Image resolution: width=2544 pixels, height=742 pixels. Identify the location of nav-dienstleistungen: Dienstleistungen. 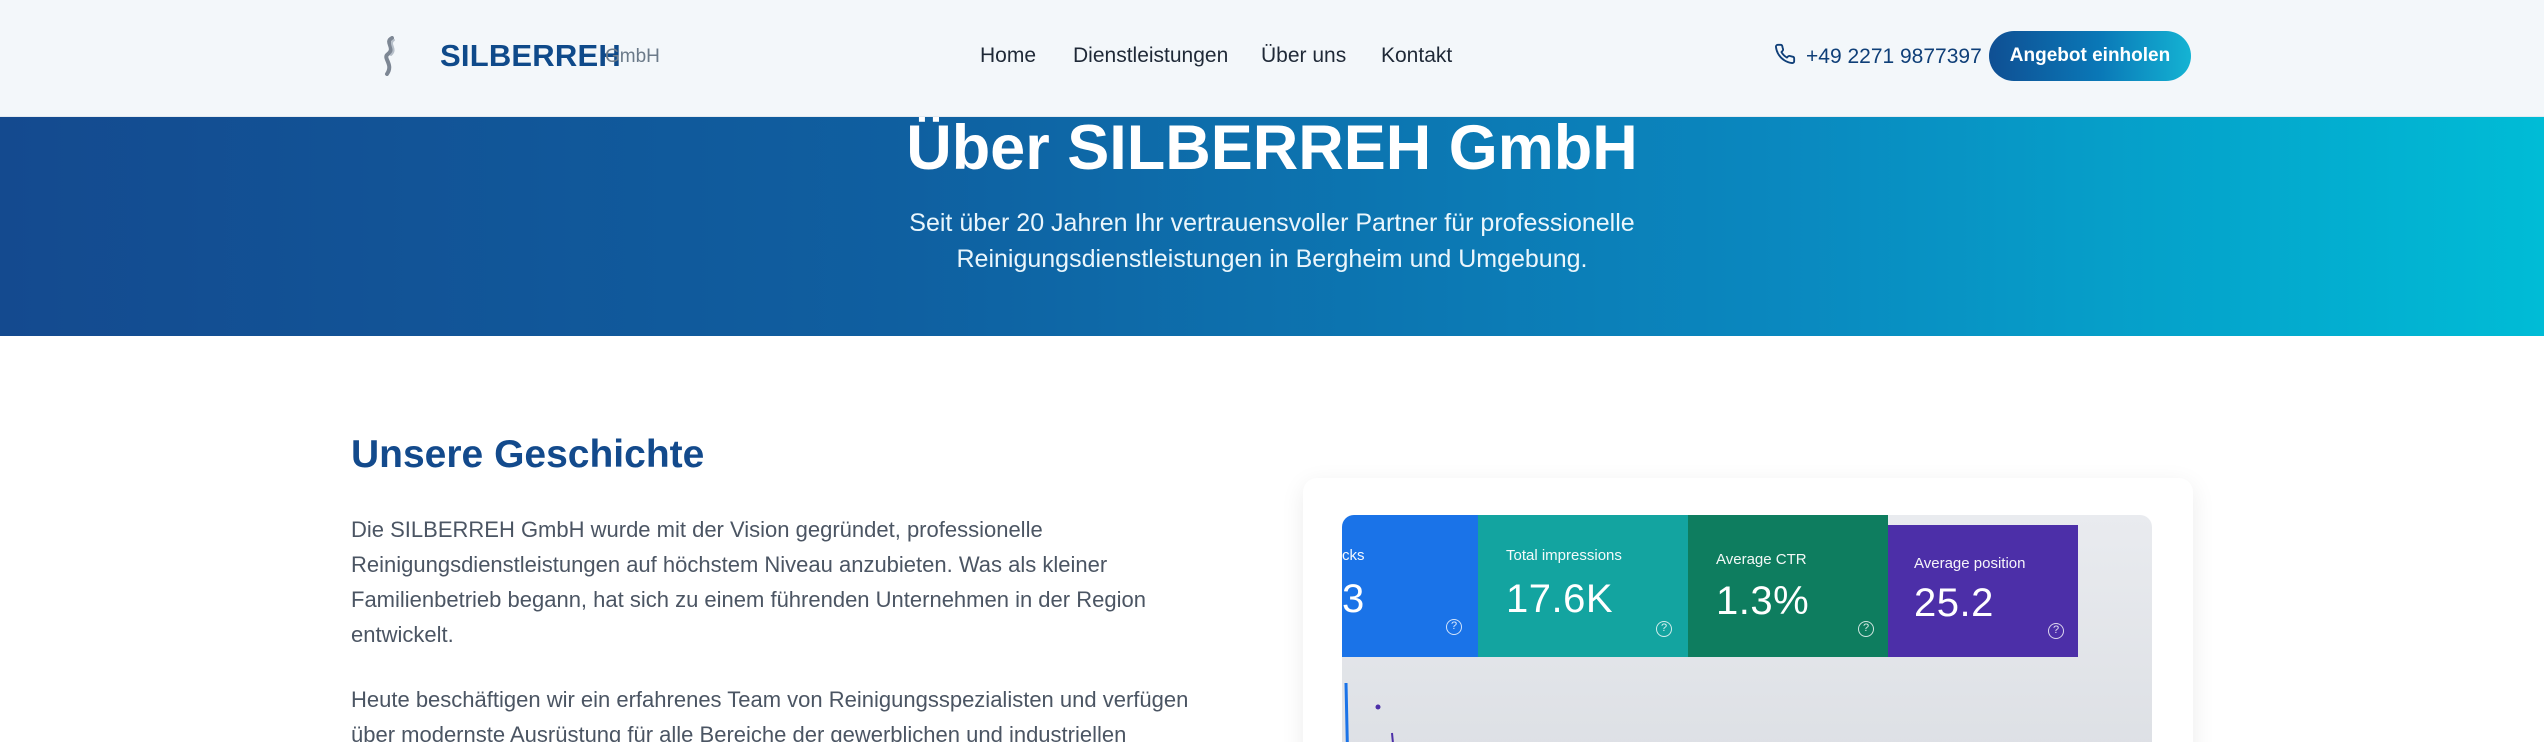
(1150, 56).